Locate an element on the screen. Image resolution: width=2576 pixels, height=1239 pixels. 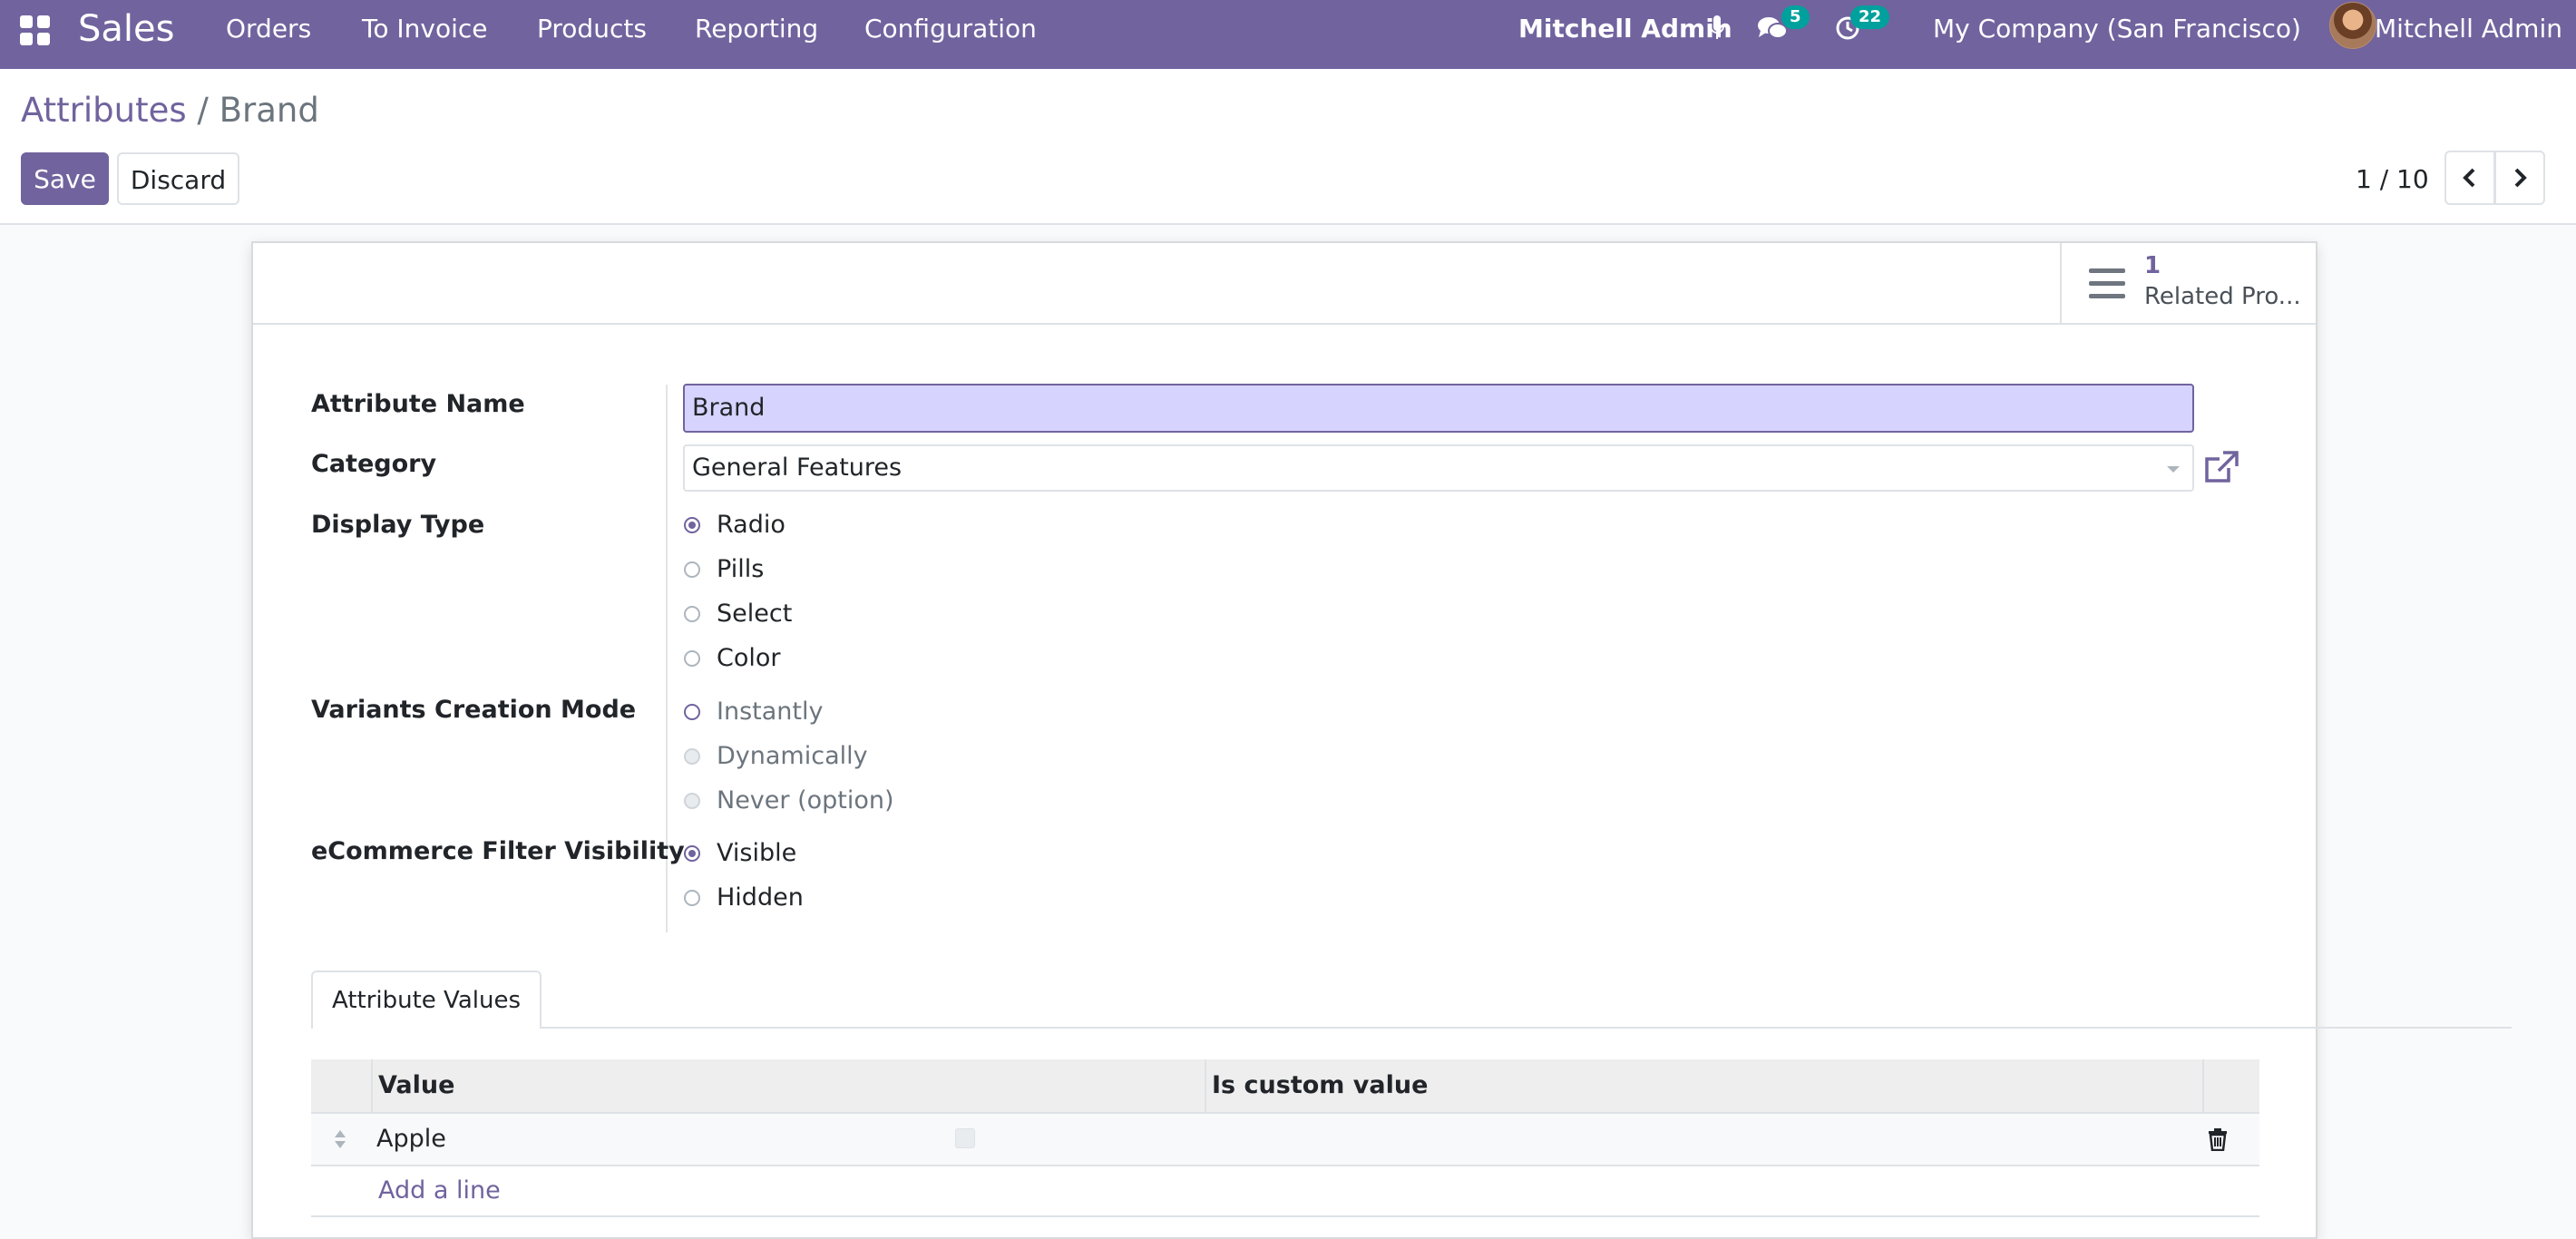
breadcrumb-attributes-link: Attributes is located at coordinates (104, 110).